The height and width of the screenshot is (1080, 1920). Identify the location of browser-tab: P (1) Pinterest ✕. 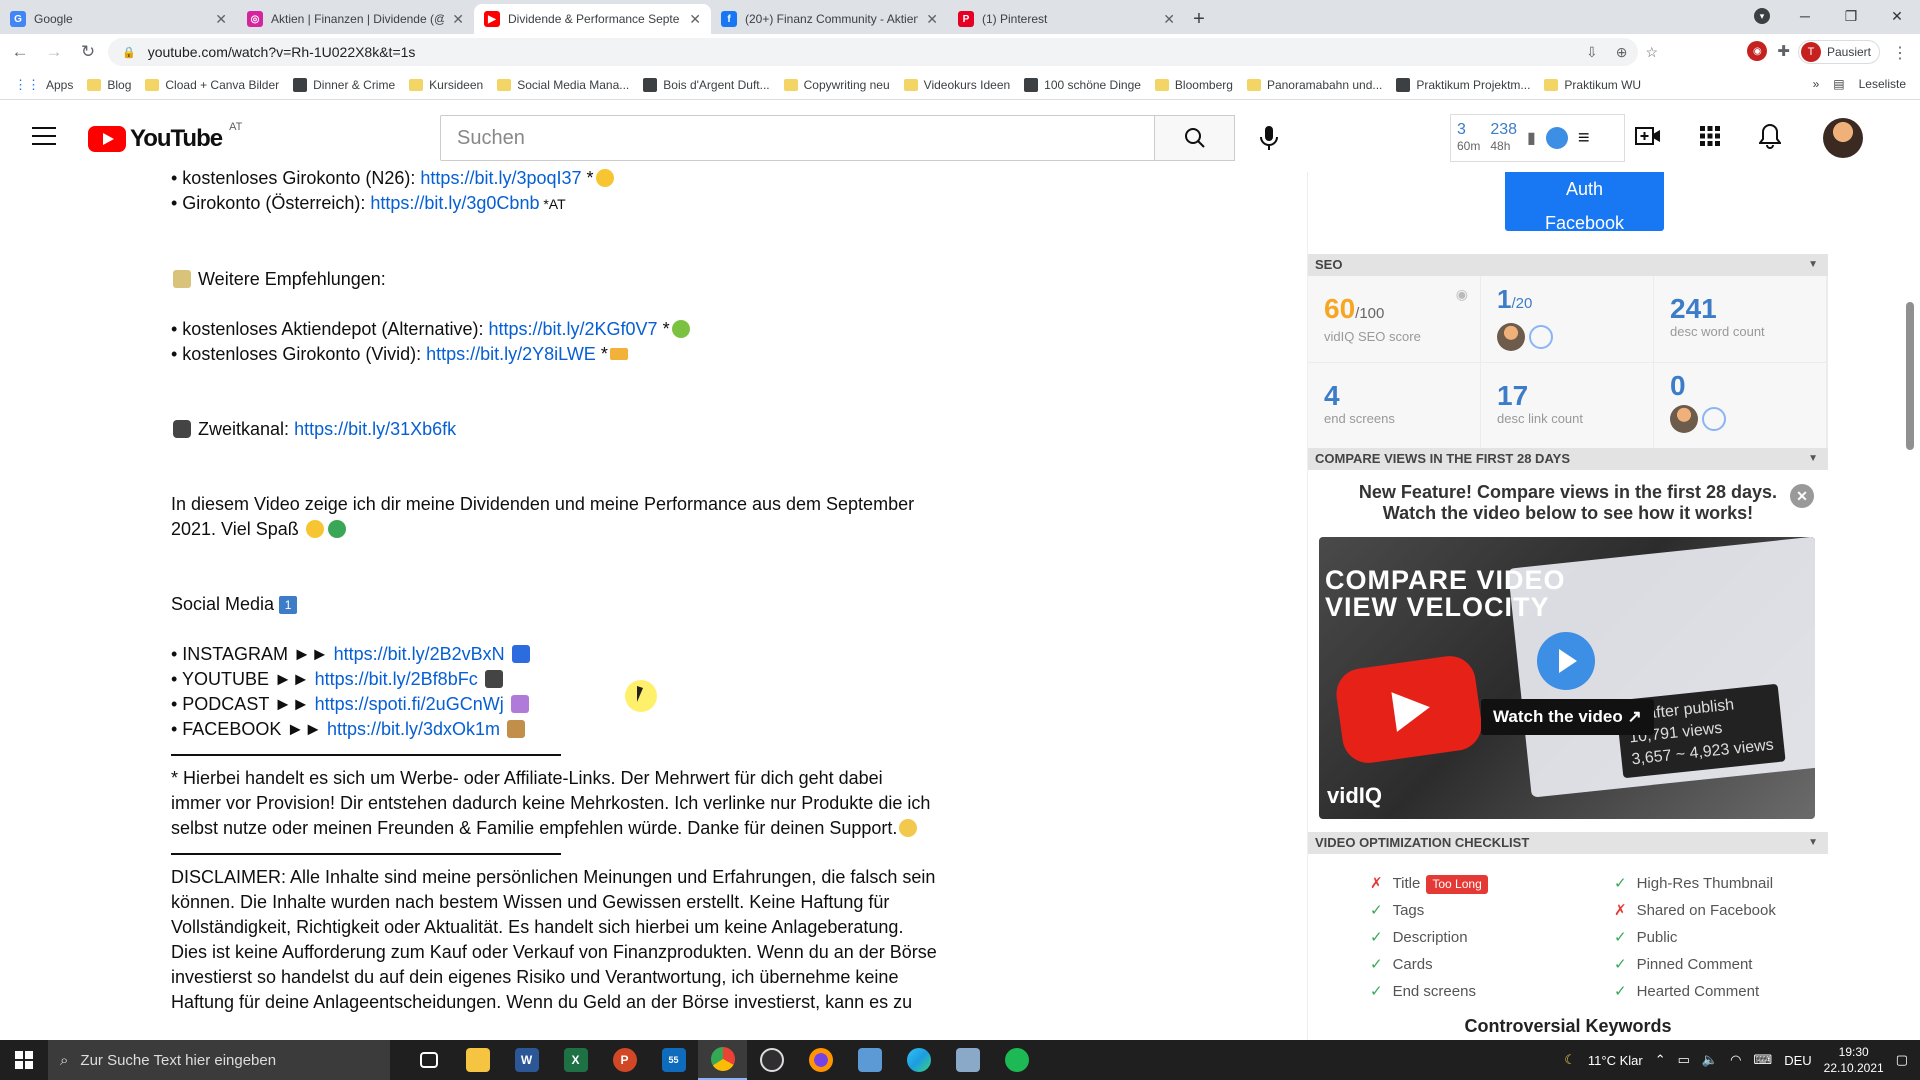
(1066, 19).